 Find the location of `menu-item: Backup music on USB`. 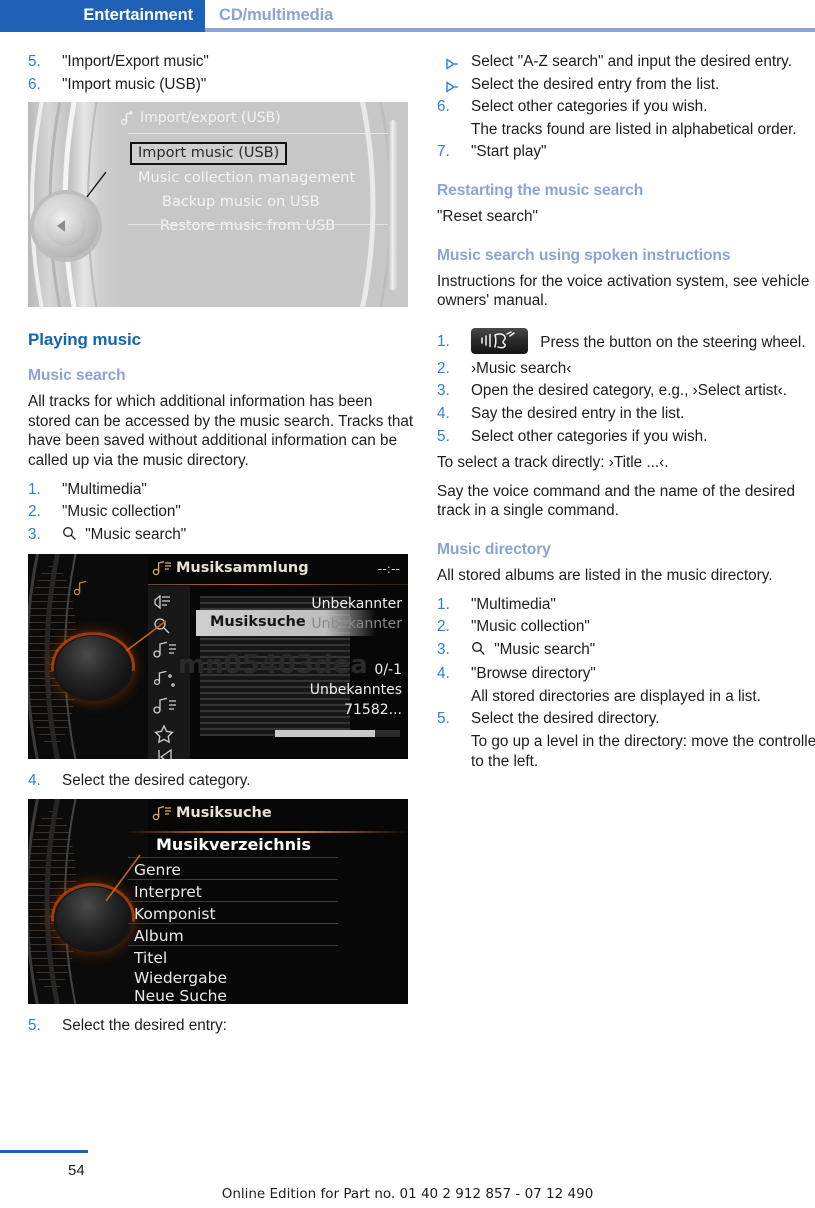

menu-item: Backup music on USB is located at coordinates (241, 202).